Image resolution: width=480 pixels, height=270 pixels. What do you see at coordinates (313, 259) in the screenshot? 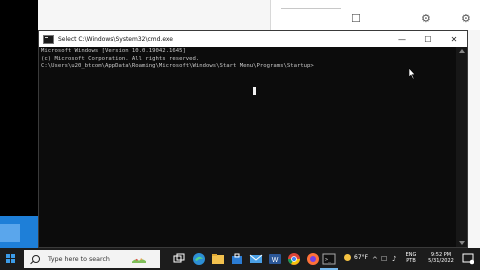
I see `firefox-icon` at bounding box center [313, 259].